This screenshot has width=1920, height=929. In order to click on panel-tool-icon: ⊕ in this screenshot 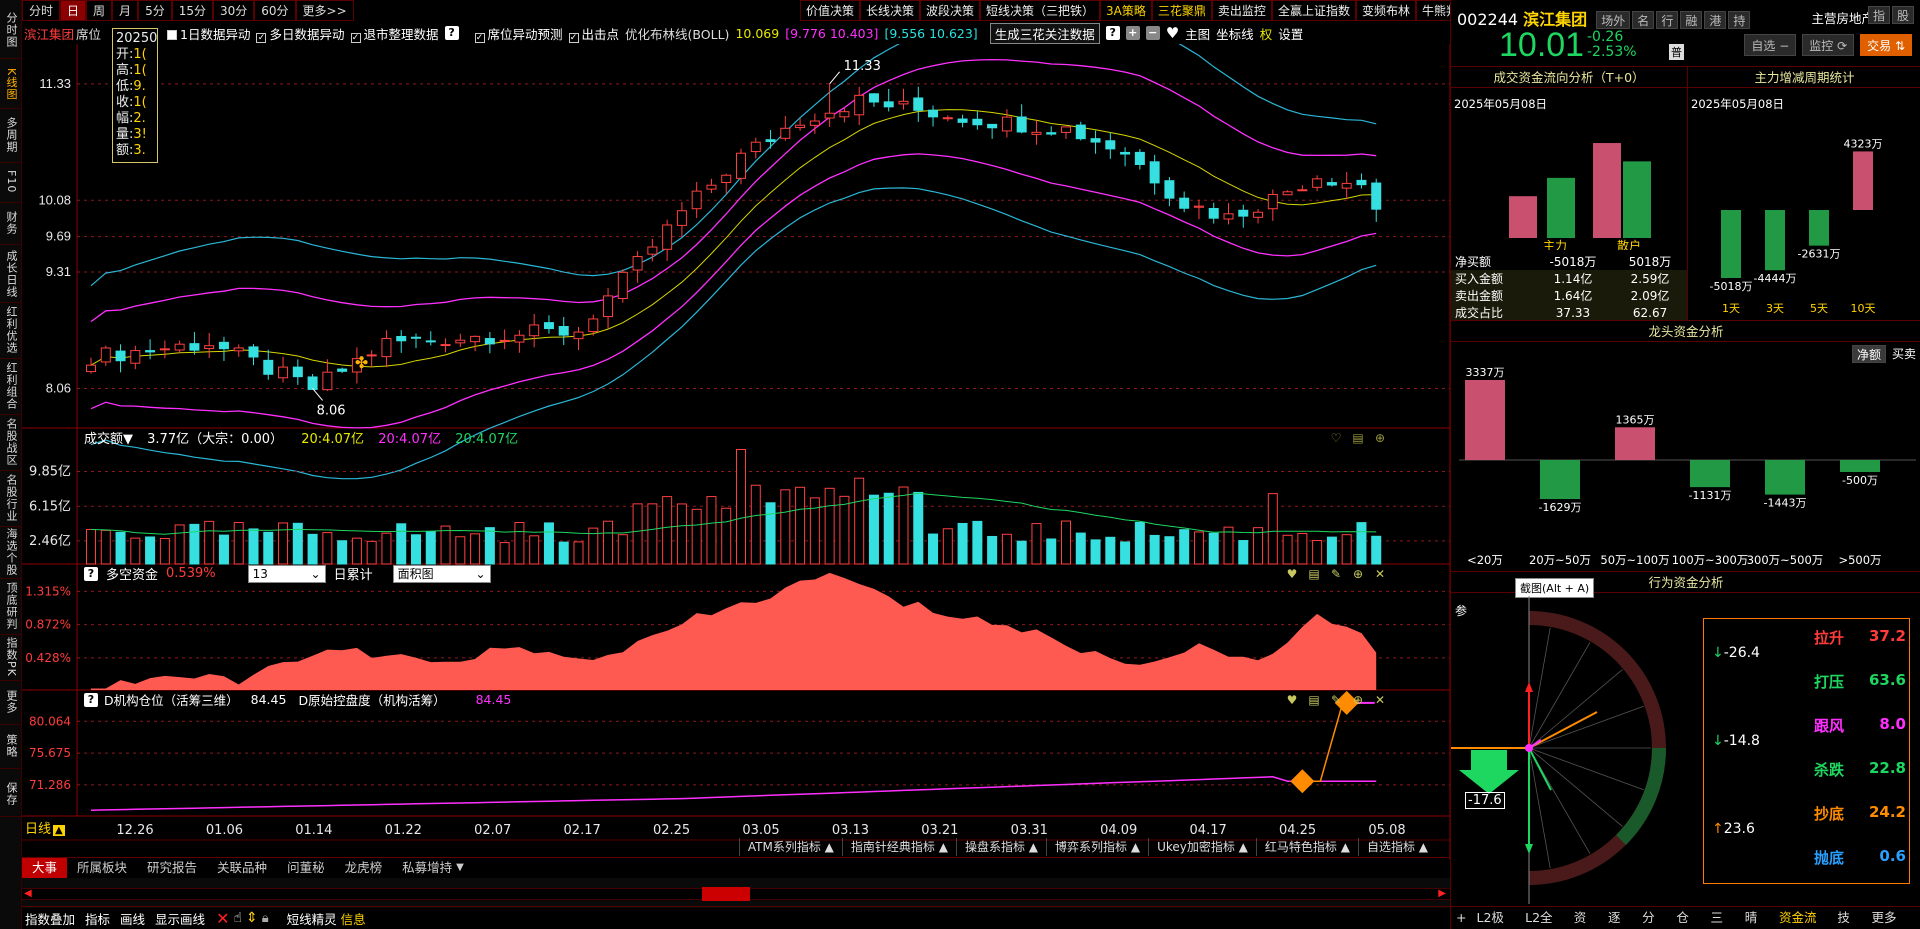, I will do `click(1380, 438)`.